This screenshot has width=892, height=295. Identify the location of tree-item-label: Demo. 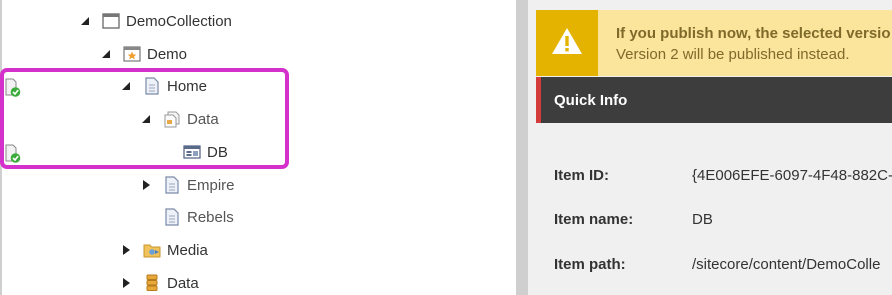
(167, 54).